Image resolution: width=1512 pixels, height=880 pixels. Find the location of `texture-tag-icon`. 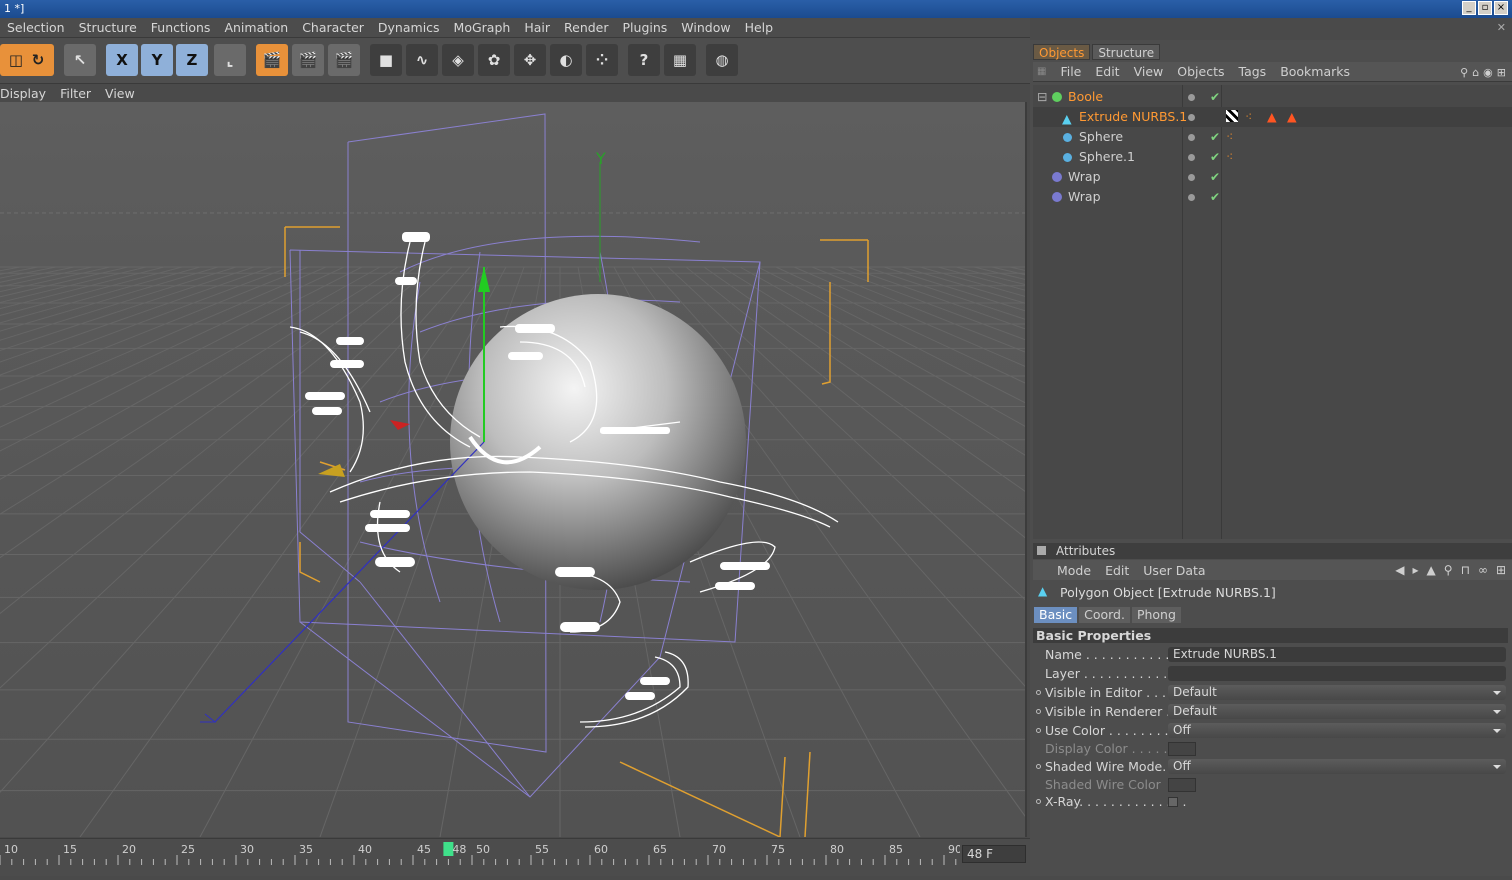

texture-tag-icon is located at coordinates (1232, 116).